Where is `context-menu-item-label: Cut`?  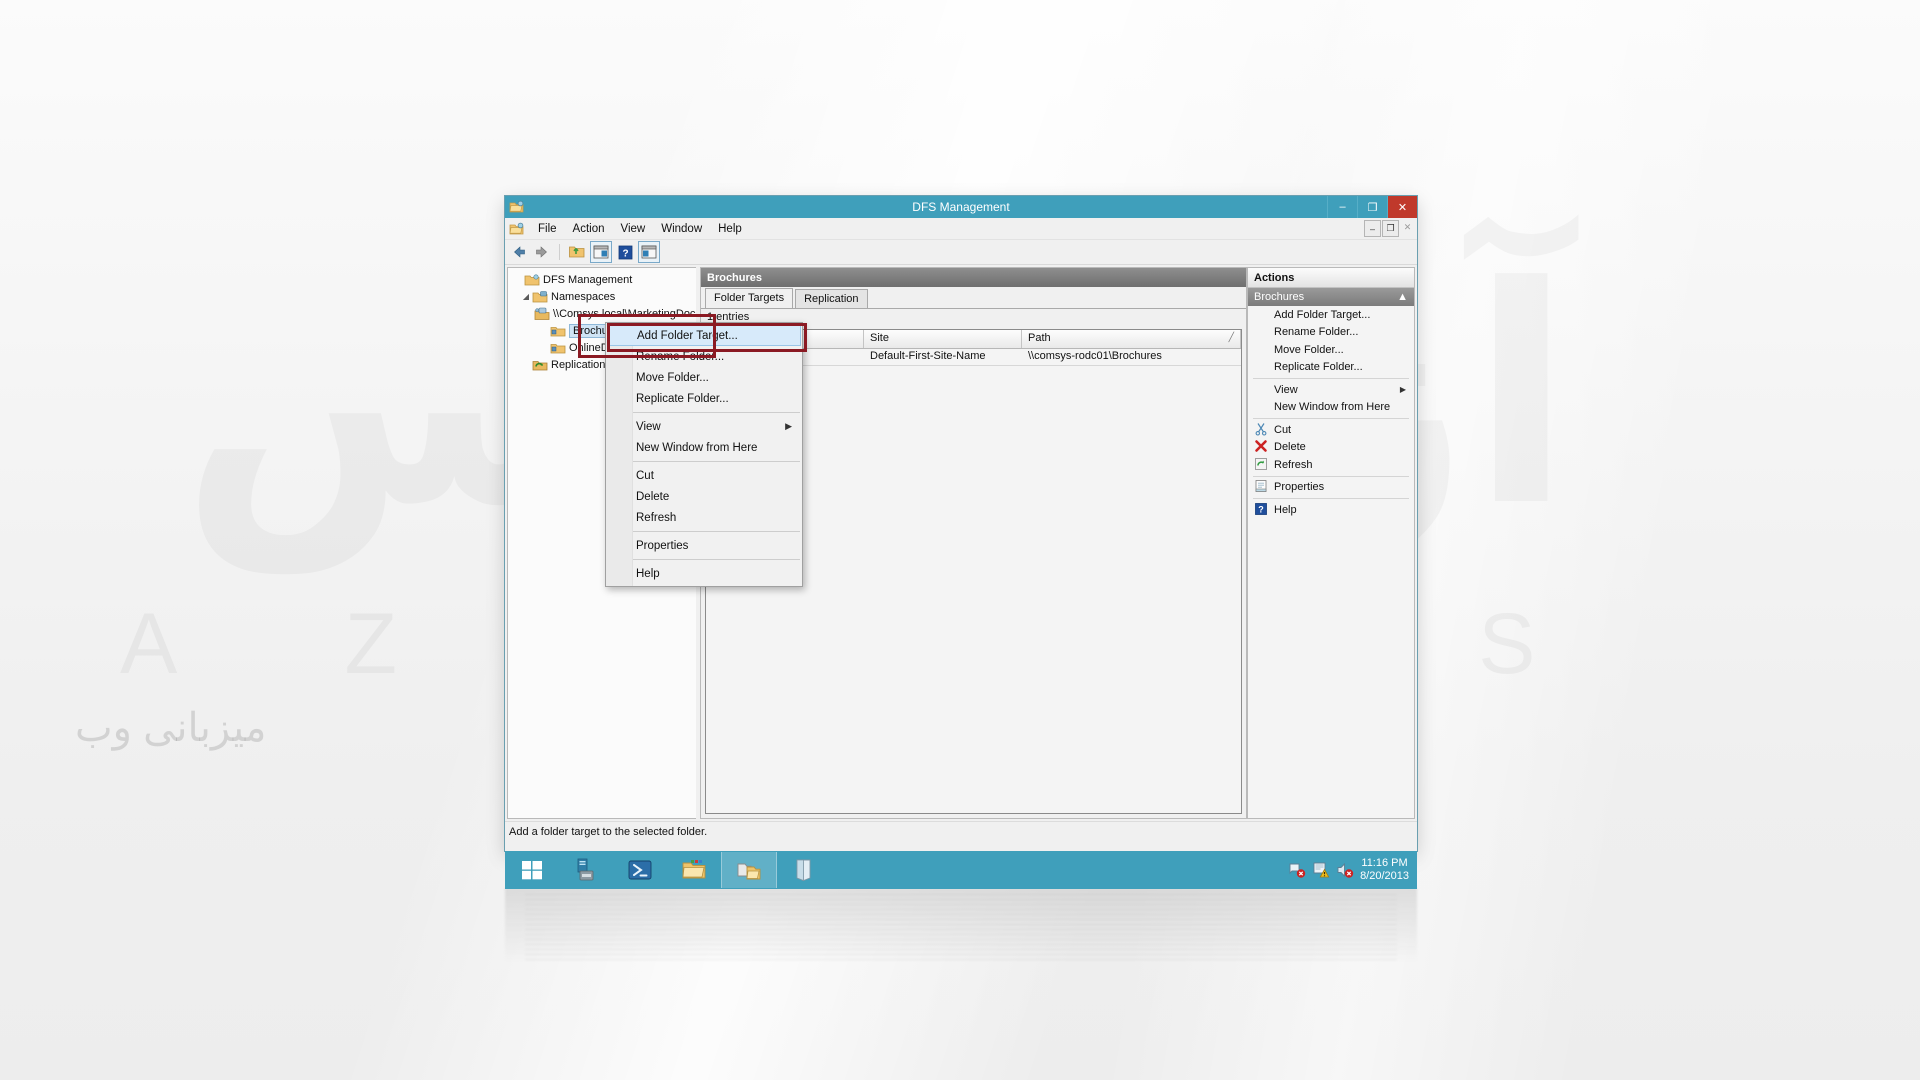
context-menu-item-label: Cut is located at coordinates (645, 475).